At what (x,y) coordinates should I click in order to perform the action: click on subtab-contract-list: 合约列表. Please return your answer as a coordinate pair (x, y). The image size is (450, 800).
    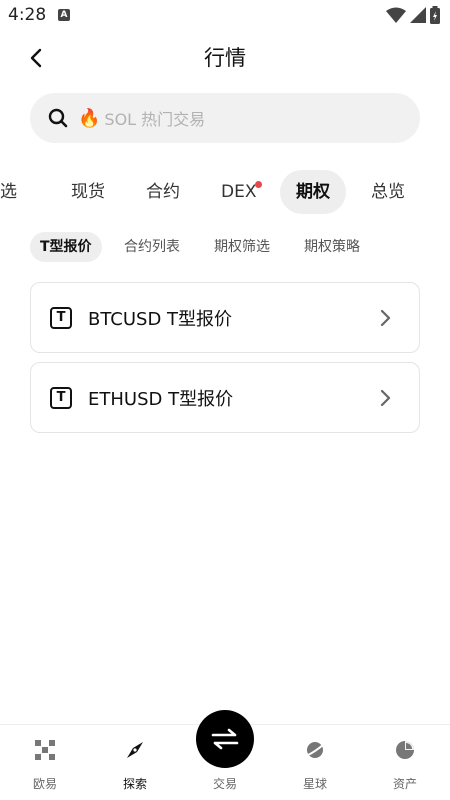
    Looking at the image, I should click on (152, 247).